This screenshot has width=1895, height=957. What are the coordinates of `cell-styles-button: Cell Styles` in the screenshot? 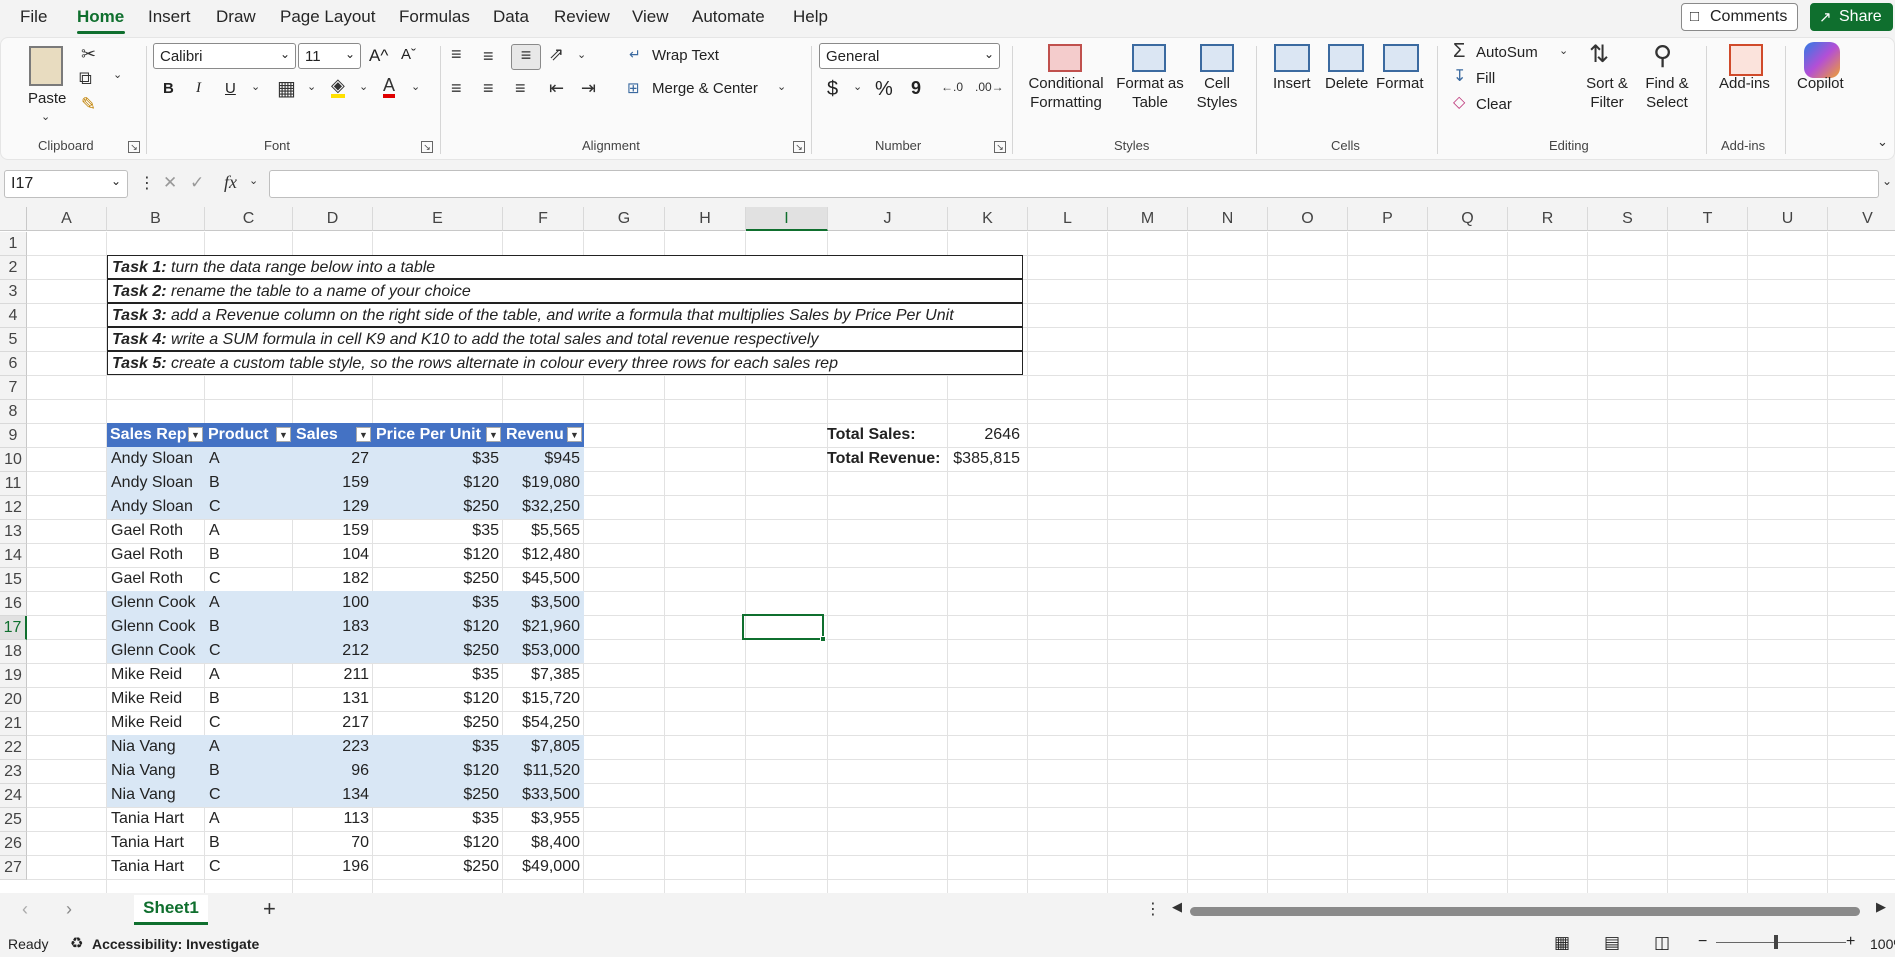 It's located at (1217, 93).